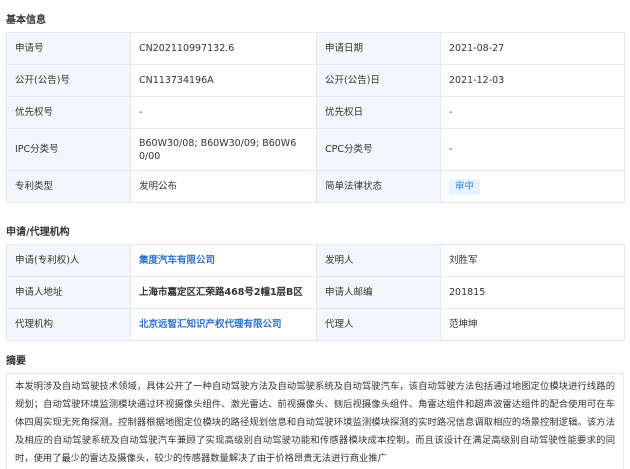 This screenshot has height=469, width=630. Describe the element at coordinates (465, 186) in the screenshot. I see `status-badge: 审中` at that location.